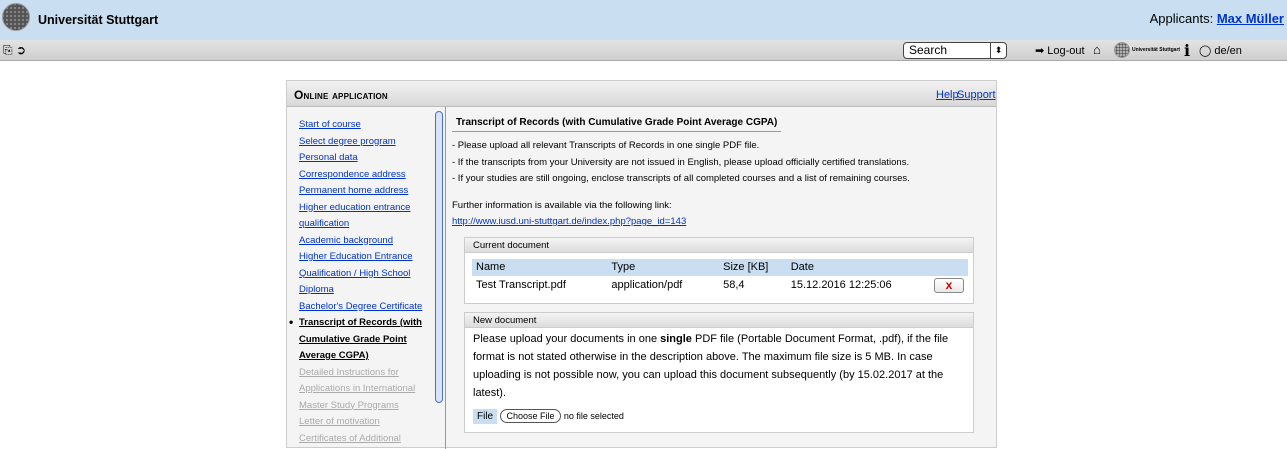  What do you see at coordinates (949, 267) in the screenshot?
I see `col-action` at bounding box center [949, 267].